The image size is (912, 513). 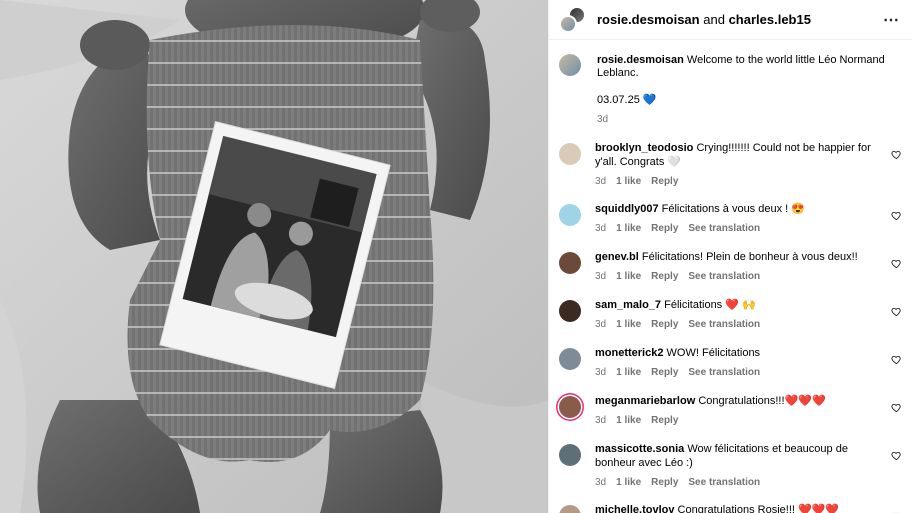 What do you see at coordinates (628, 305) in the screenshot?
I see `comment-username: sam_malo_7` at bounding box center [628, 305].